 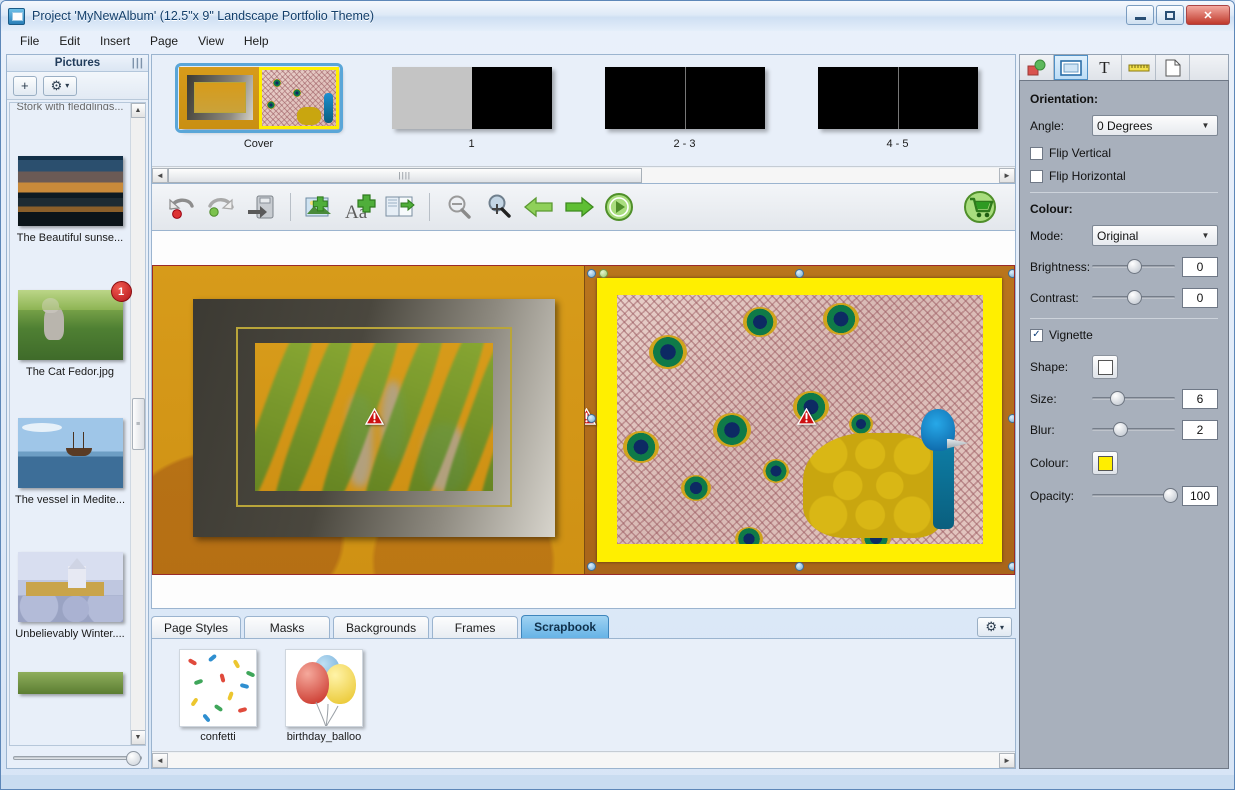 I want to click on opacity-slider, so click(x=1135, y=496).